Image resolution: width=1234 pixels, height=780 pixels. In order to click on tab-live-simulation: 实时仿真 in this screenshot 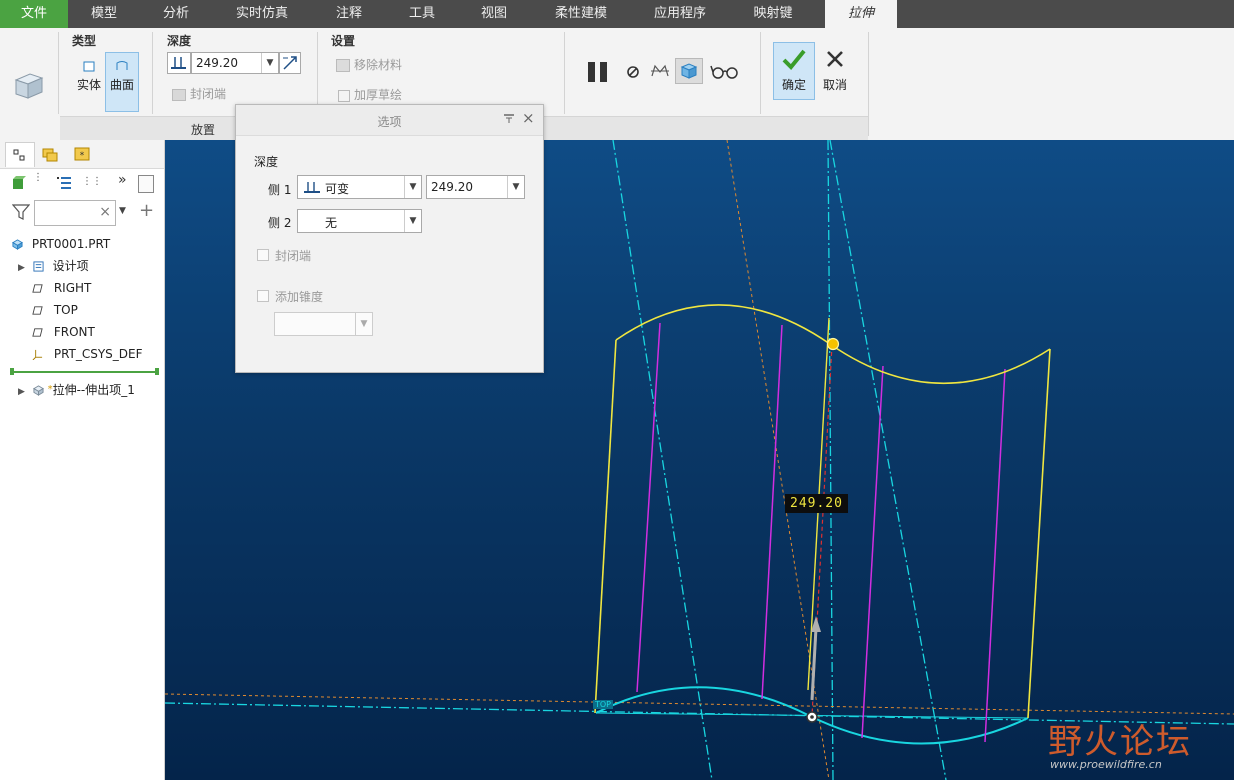, I will do `click(262, 14)`.